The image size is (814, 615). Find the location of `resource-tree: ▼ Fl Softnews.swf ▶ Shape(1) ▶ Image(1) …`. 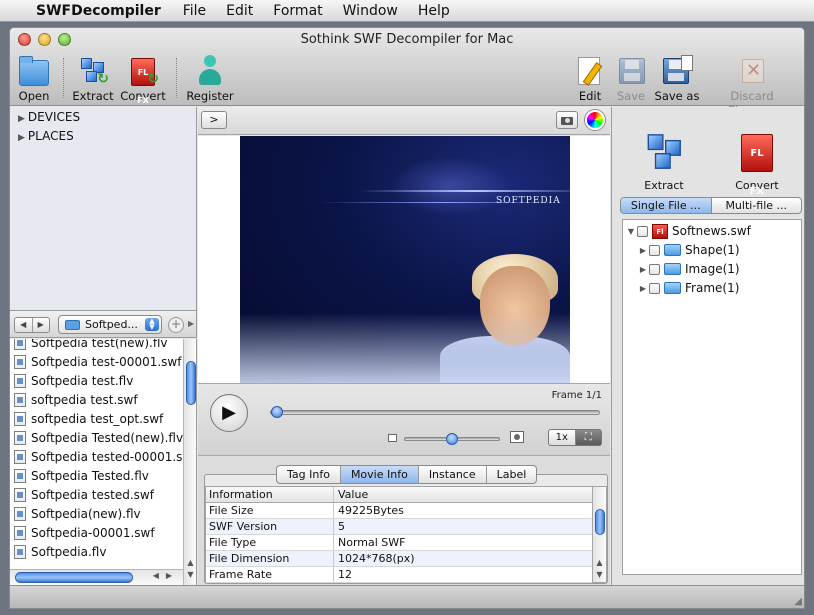

resource-tree: ▼ Fl Softnews.swf ▶ Shape(1) ▶ Image(1) … is located at coordinates (712, 397).